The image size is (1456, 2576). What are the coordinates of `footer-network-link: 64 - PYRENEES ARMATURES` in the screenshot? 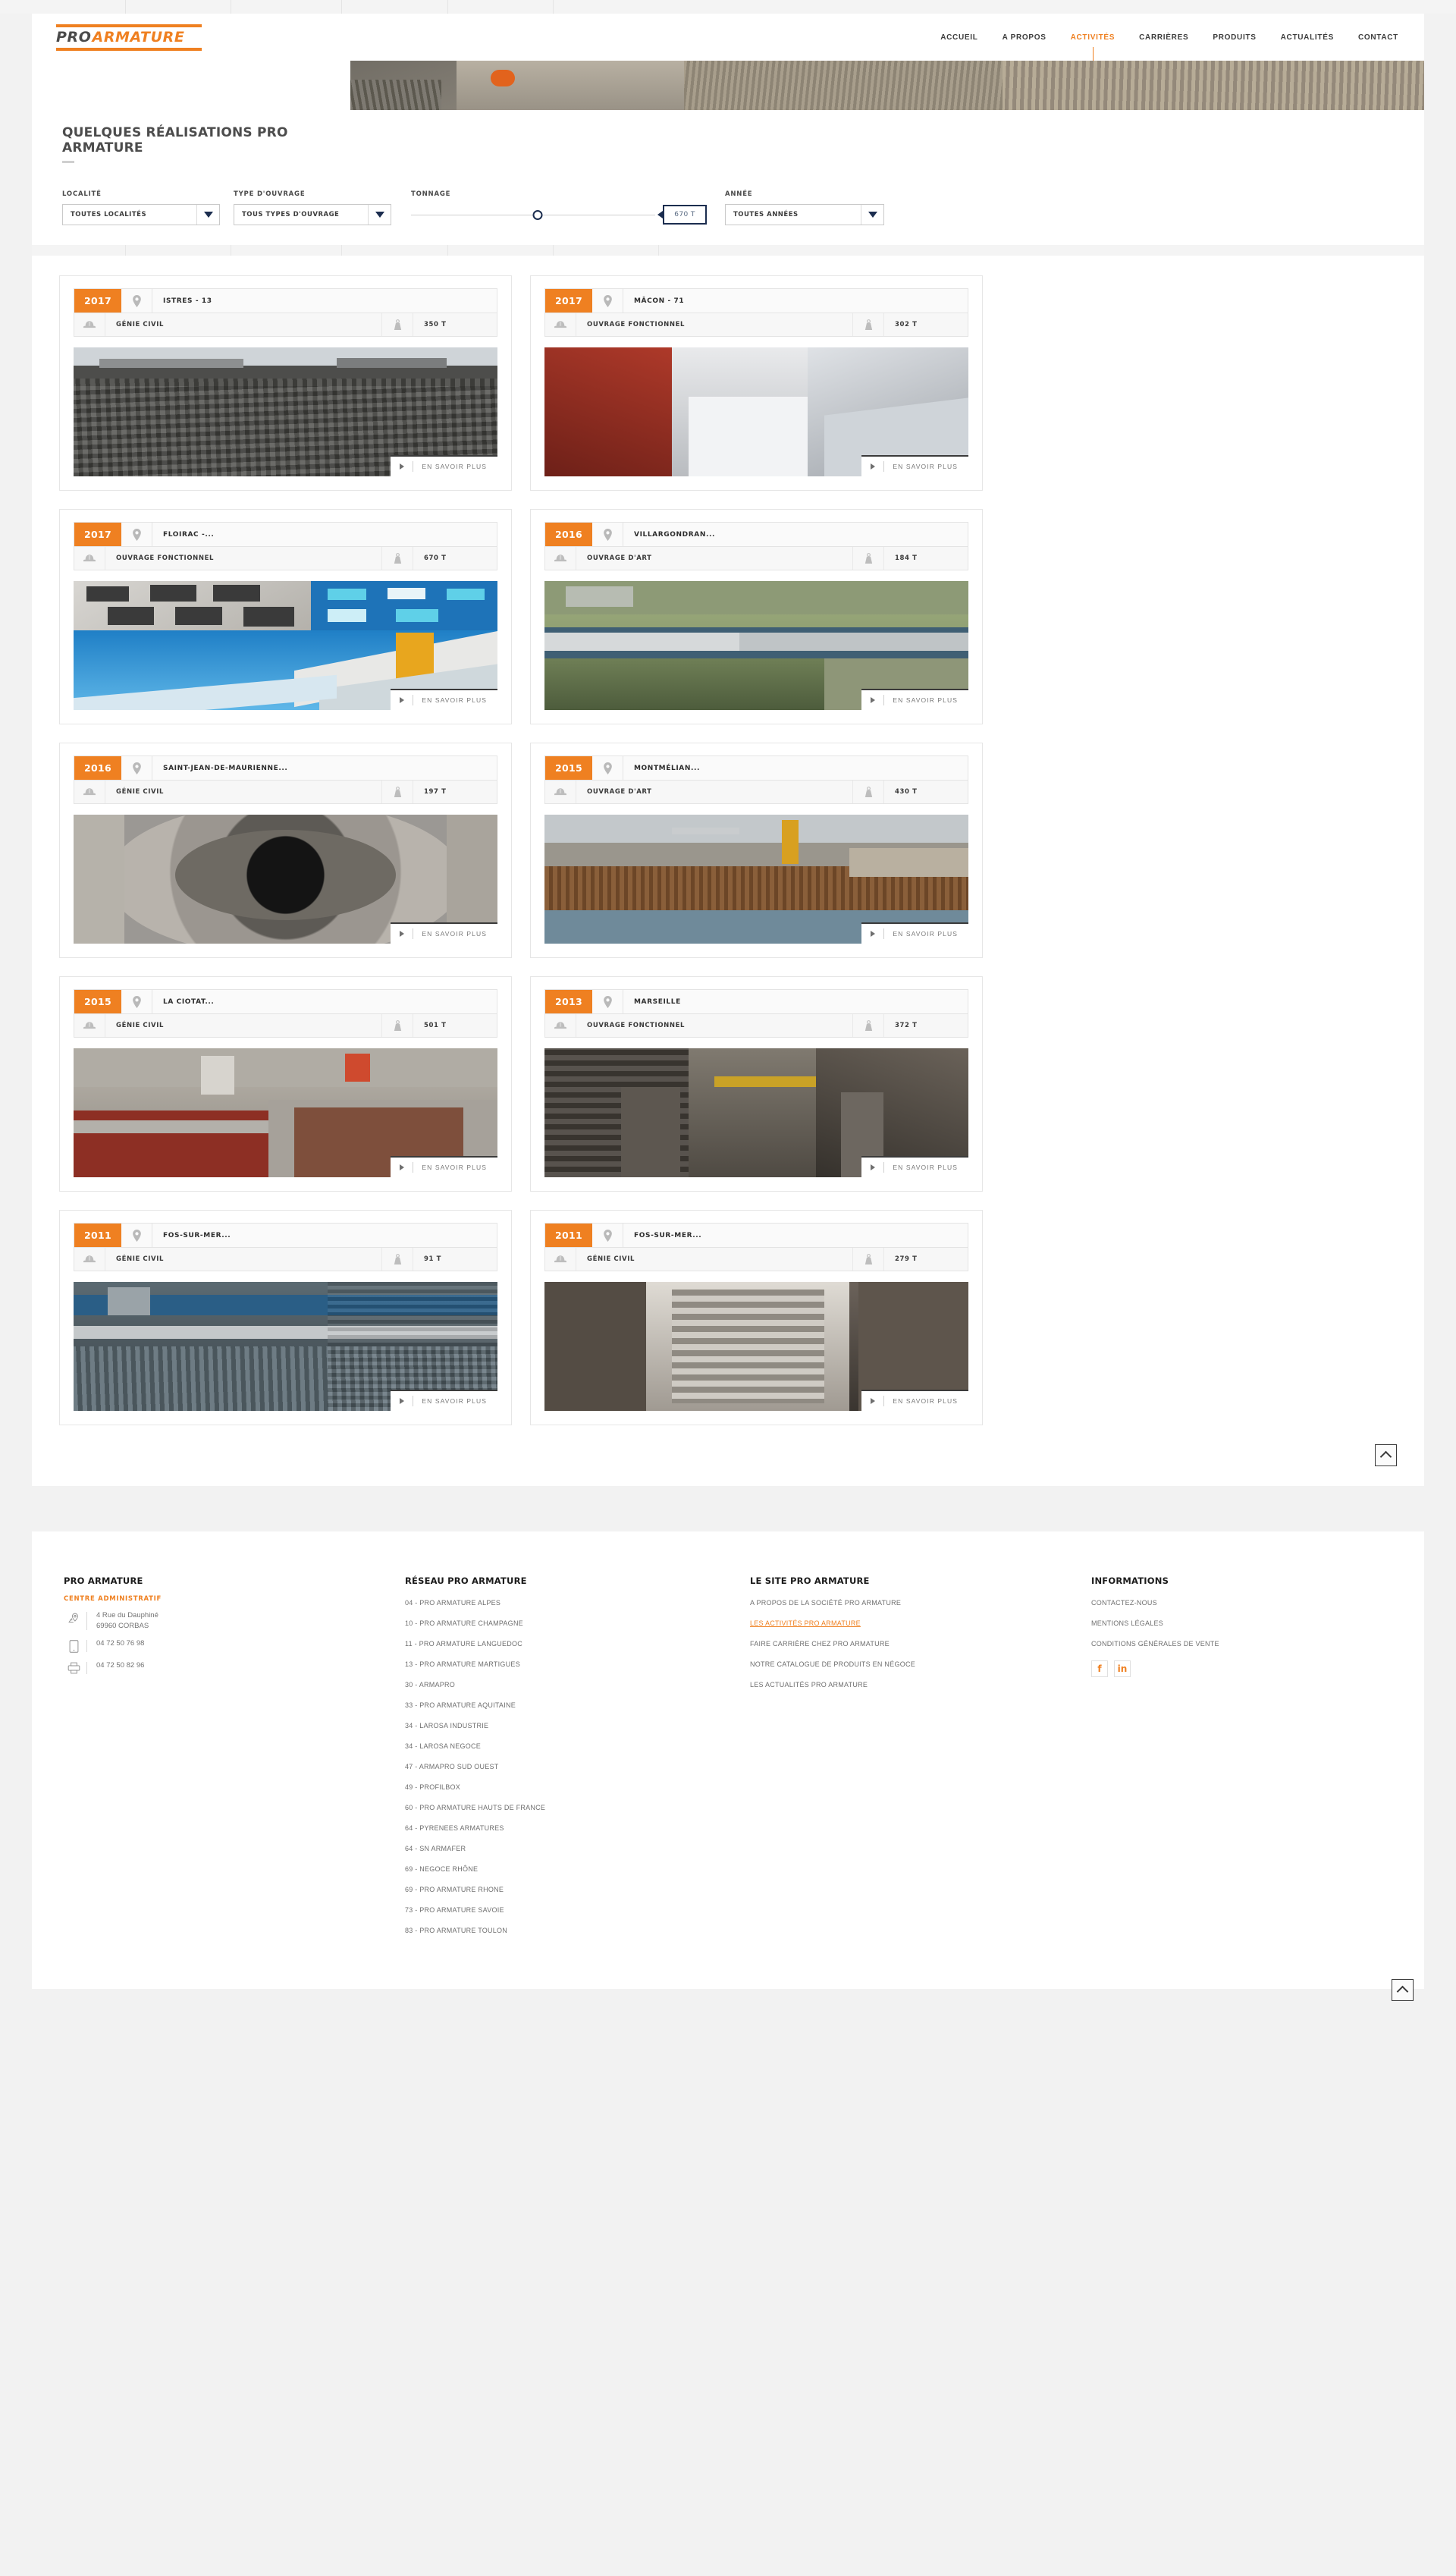 It's located at (454, 1828).